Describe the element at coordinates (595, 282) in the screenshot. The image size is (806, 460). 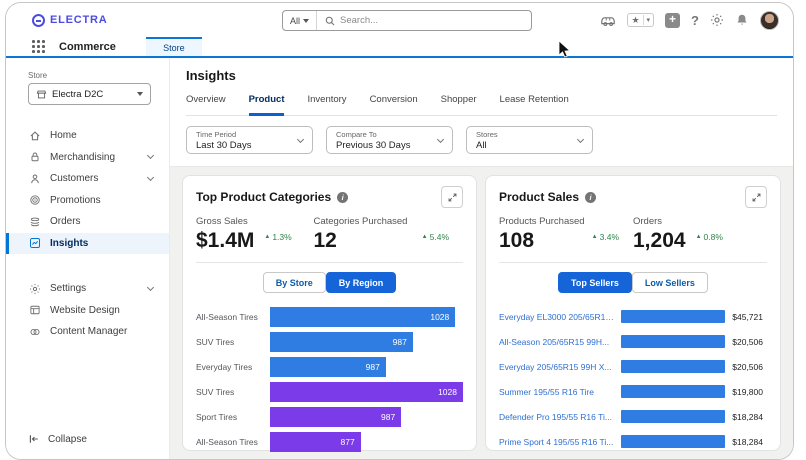
I see `toggle-top-sellers: Top Sellers` at that location.